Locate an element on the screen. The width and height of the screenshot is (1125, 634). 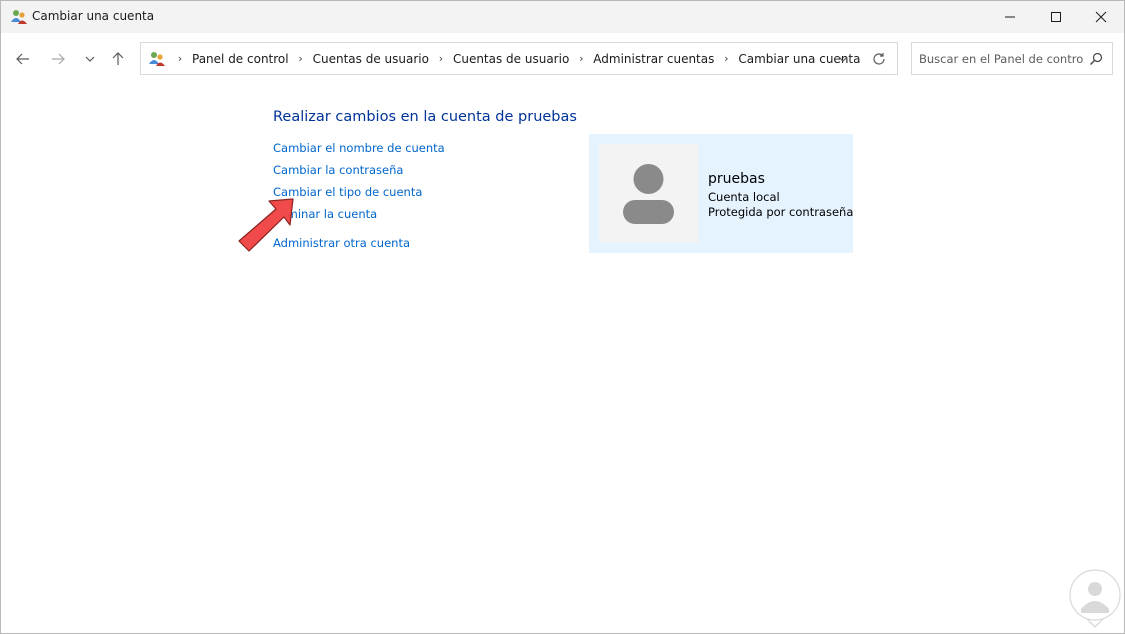
search-box is located at coordinates (1012, 58).